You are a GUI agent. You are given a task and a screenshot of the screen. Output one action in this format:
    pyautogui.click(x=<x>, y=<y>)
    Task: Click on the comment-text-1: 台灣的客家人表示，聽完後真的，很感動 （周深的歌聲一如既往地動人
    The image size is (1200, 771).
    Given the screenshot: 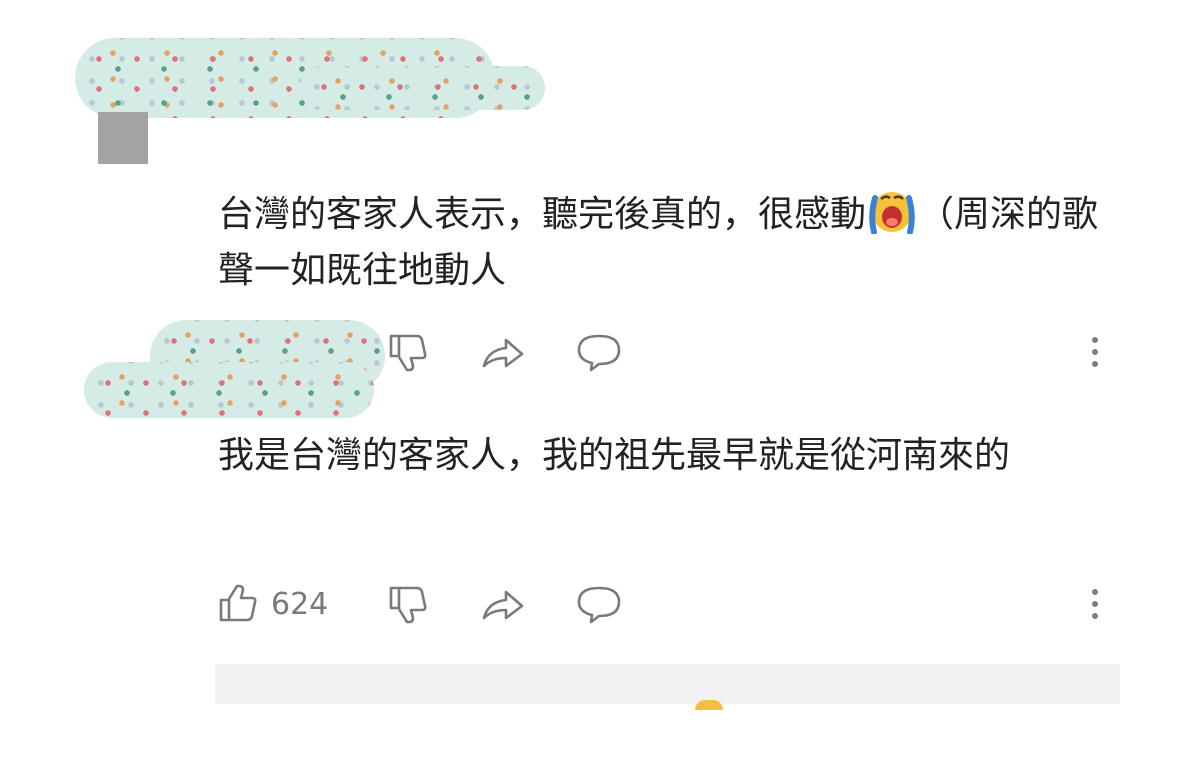 What is the action you would take?
    pyautogui.click(x=663, y=242)
    